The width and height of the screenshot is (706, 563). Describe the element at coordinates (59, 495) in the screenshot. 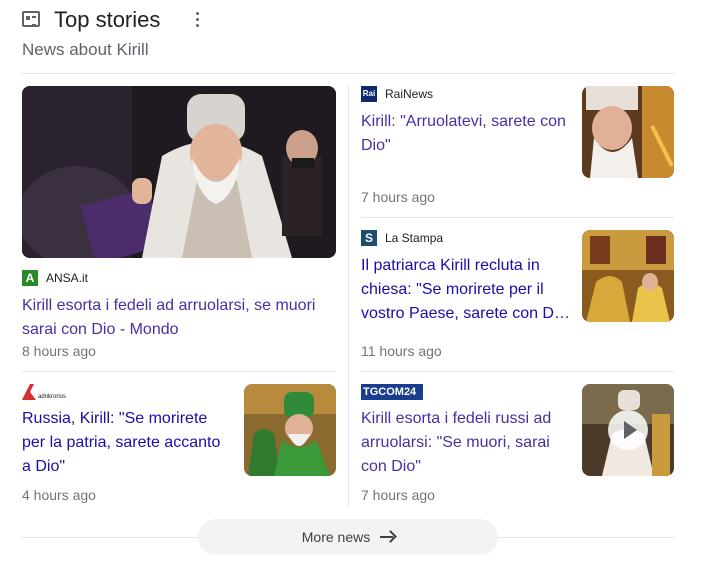

I see `story-time-adnkronos: 4 hours ago` at that location.